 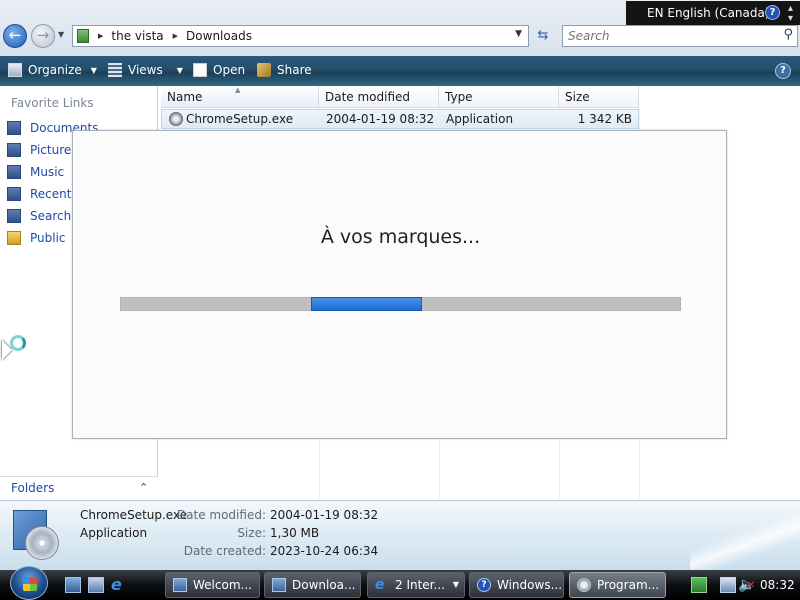 What do you see at coordinates (48, 238) in the screenshot?
I see `favorite-link-label: Public` at bounding box center [48, 238].